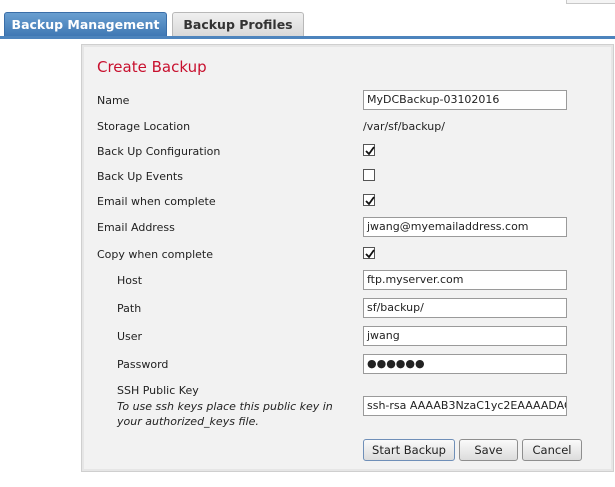 The width and height of the screenshot is (615, 487). I want to click on tab-underline, so click(307, 37).